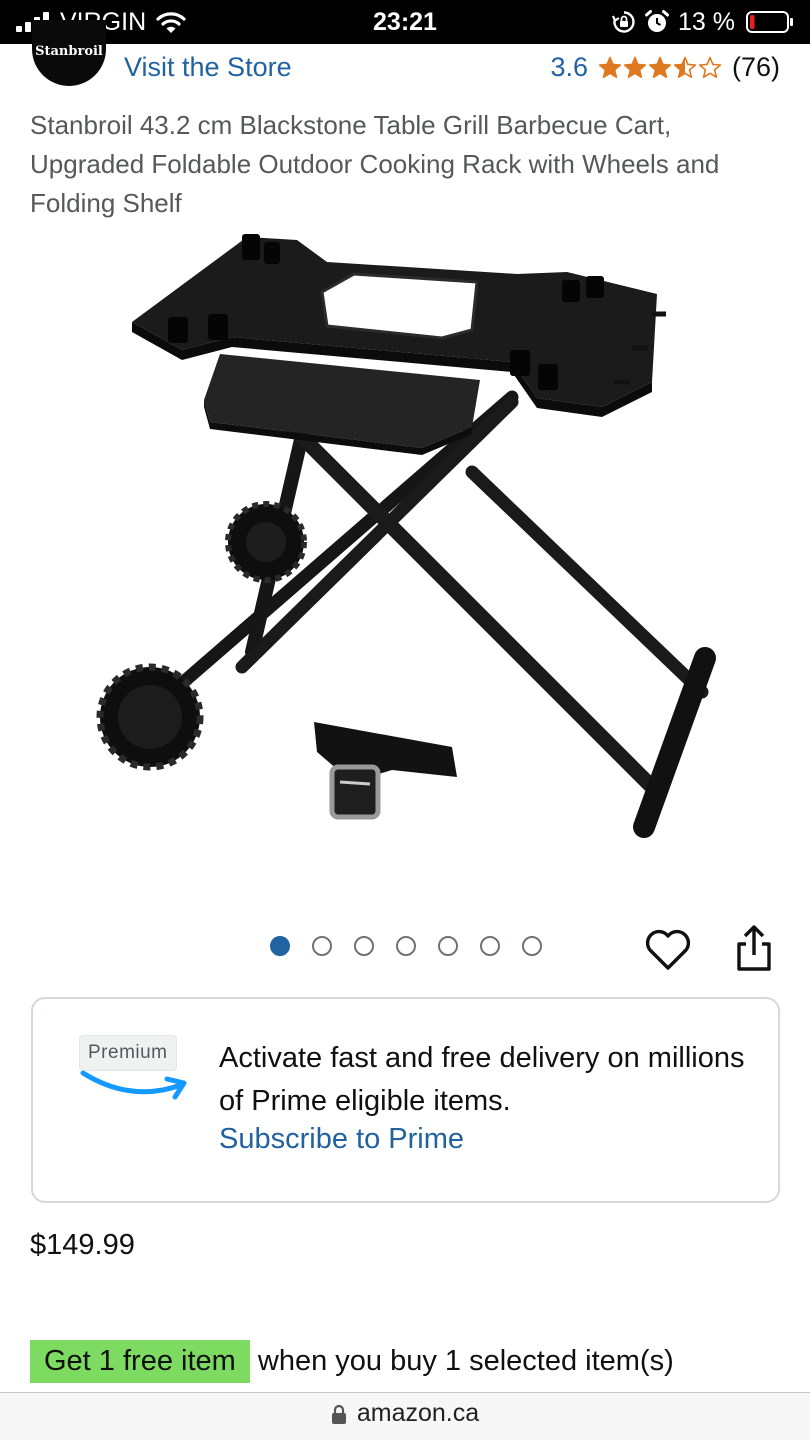 Image resolution: width=810 pixels, height=1440 pixels. I want to click on front-leg-c, so click(587, 582).